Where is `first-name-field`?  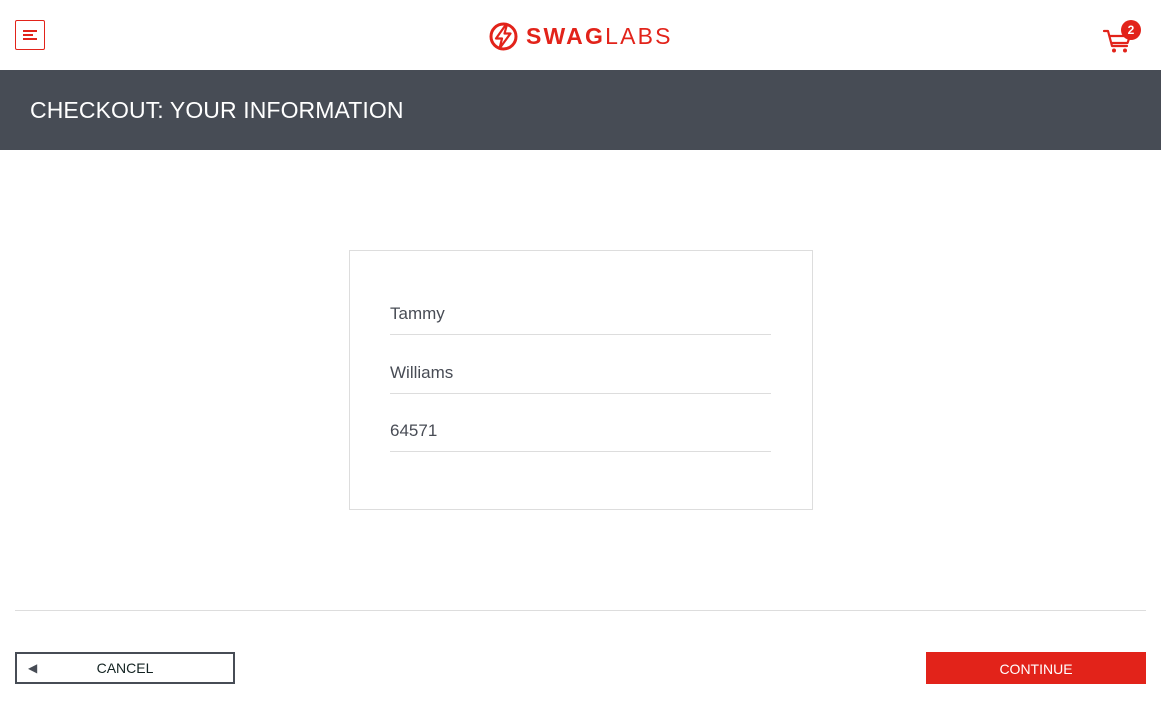
first-name-field is located at coordinates (580, 314).